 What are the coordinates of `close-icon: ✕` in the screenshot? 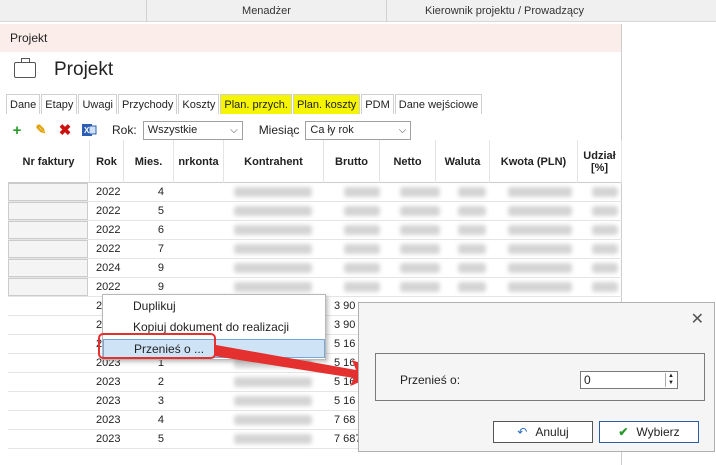 It's located at (697, 319).